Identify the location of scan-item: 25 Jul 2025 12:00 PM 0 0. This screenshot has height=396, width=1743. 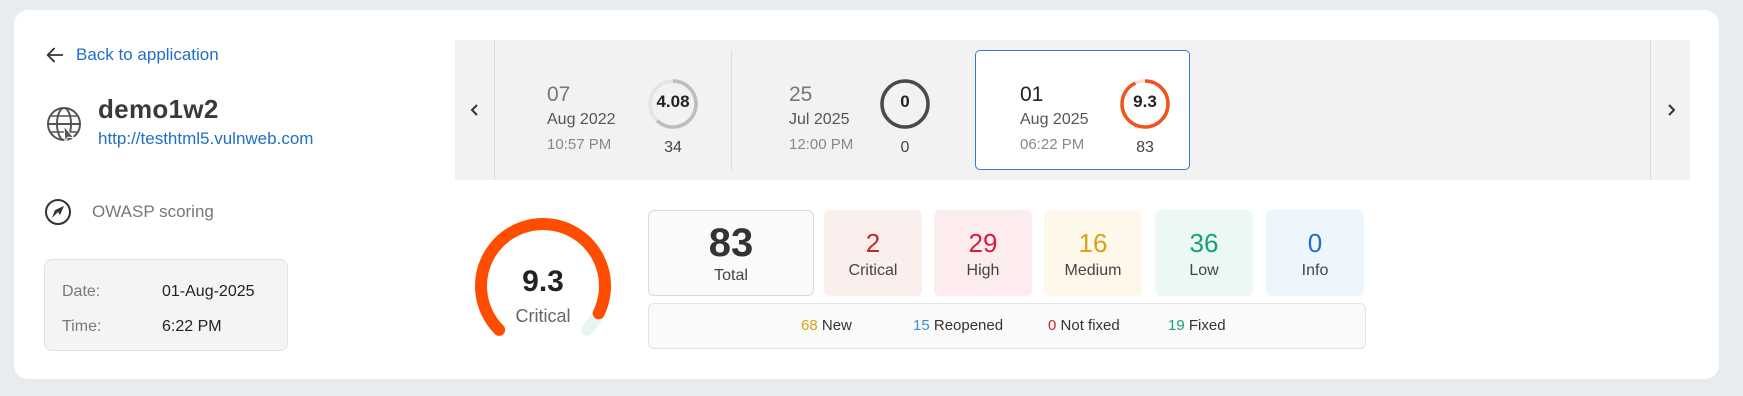
(869, 110).